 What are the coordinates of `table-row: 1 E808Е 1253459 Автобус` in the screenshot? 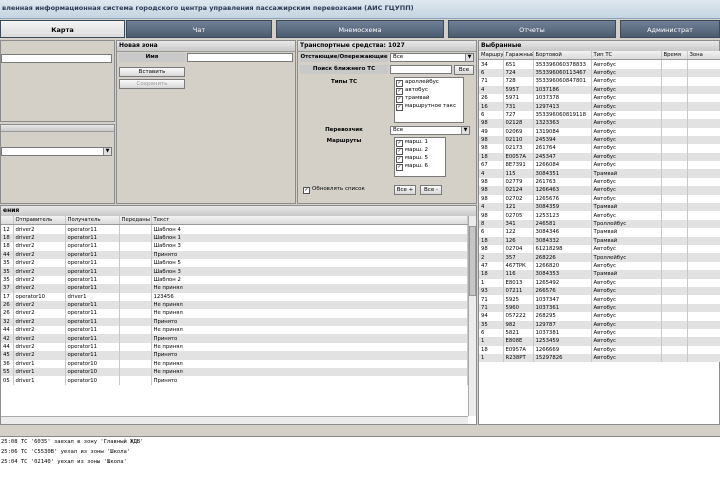 It's located at (599, 341).